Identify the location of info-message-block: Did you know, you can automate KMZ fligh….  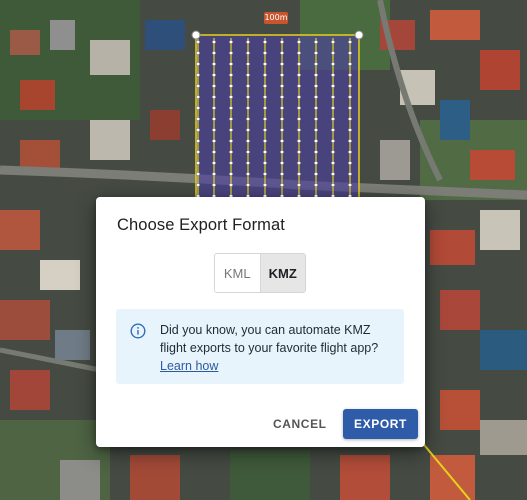
(278, 348).